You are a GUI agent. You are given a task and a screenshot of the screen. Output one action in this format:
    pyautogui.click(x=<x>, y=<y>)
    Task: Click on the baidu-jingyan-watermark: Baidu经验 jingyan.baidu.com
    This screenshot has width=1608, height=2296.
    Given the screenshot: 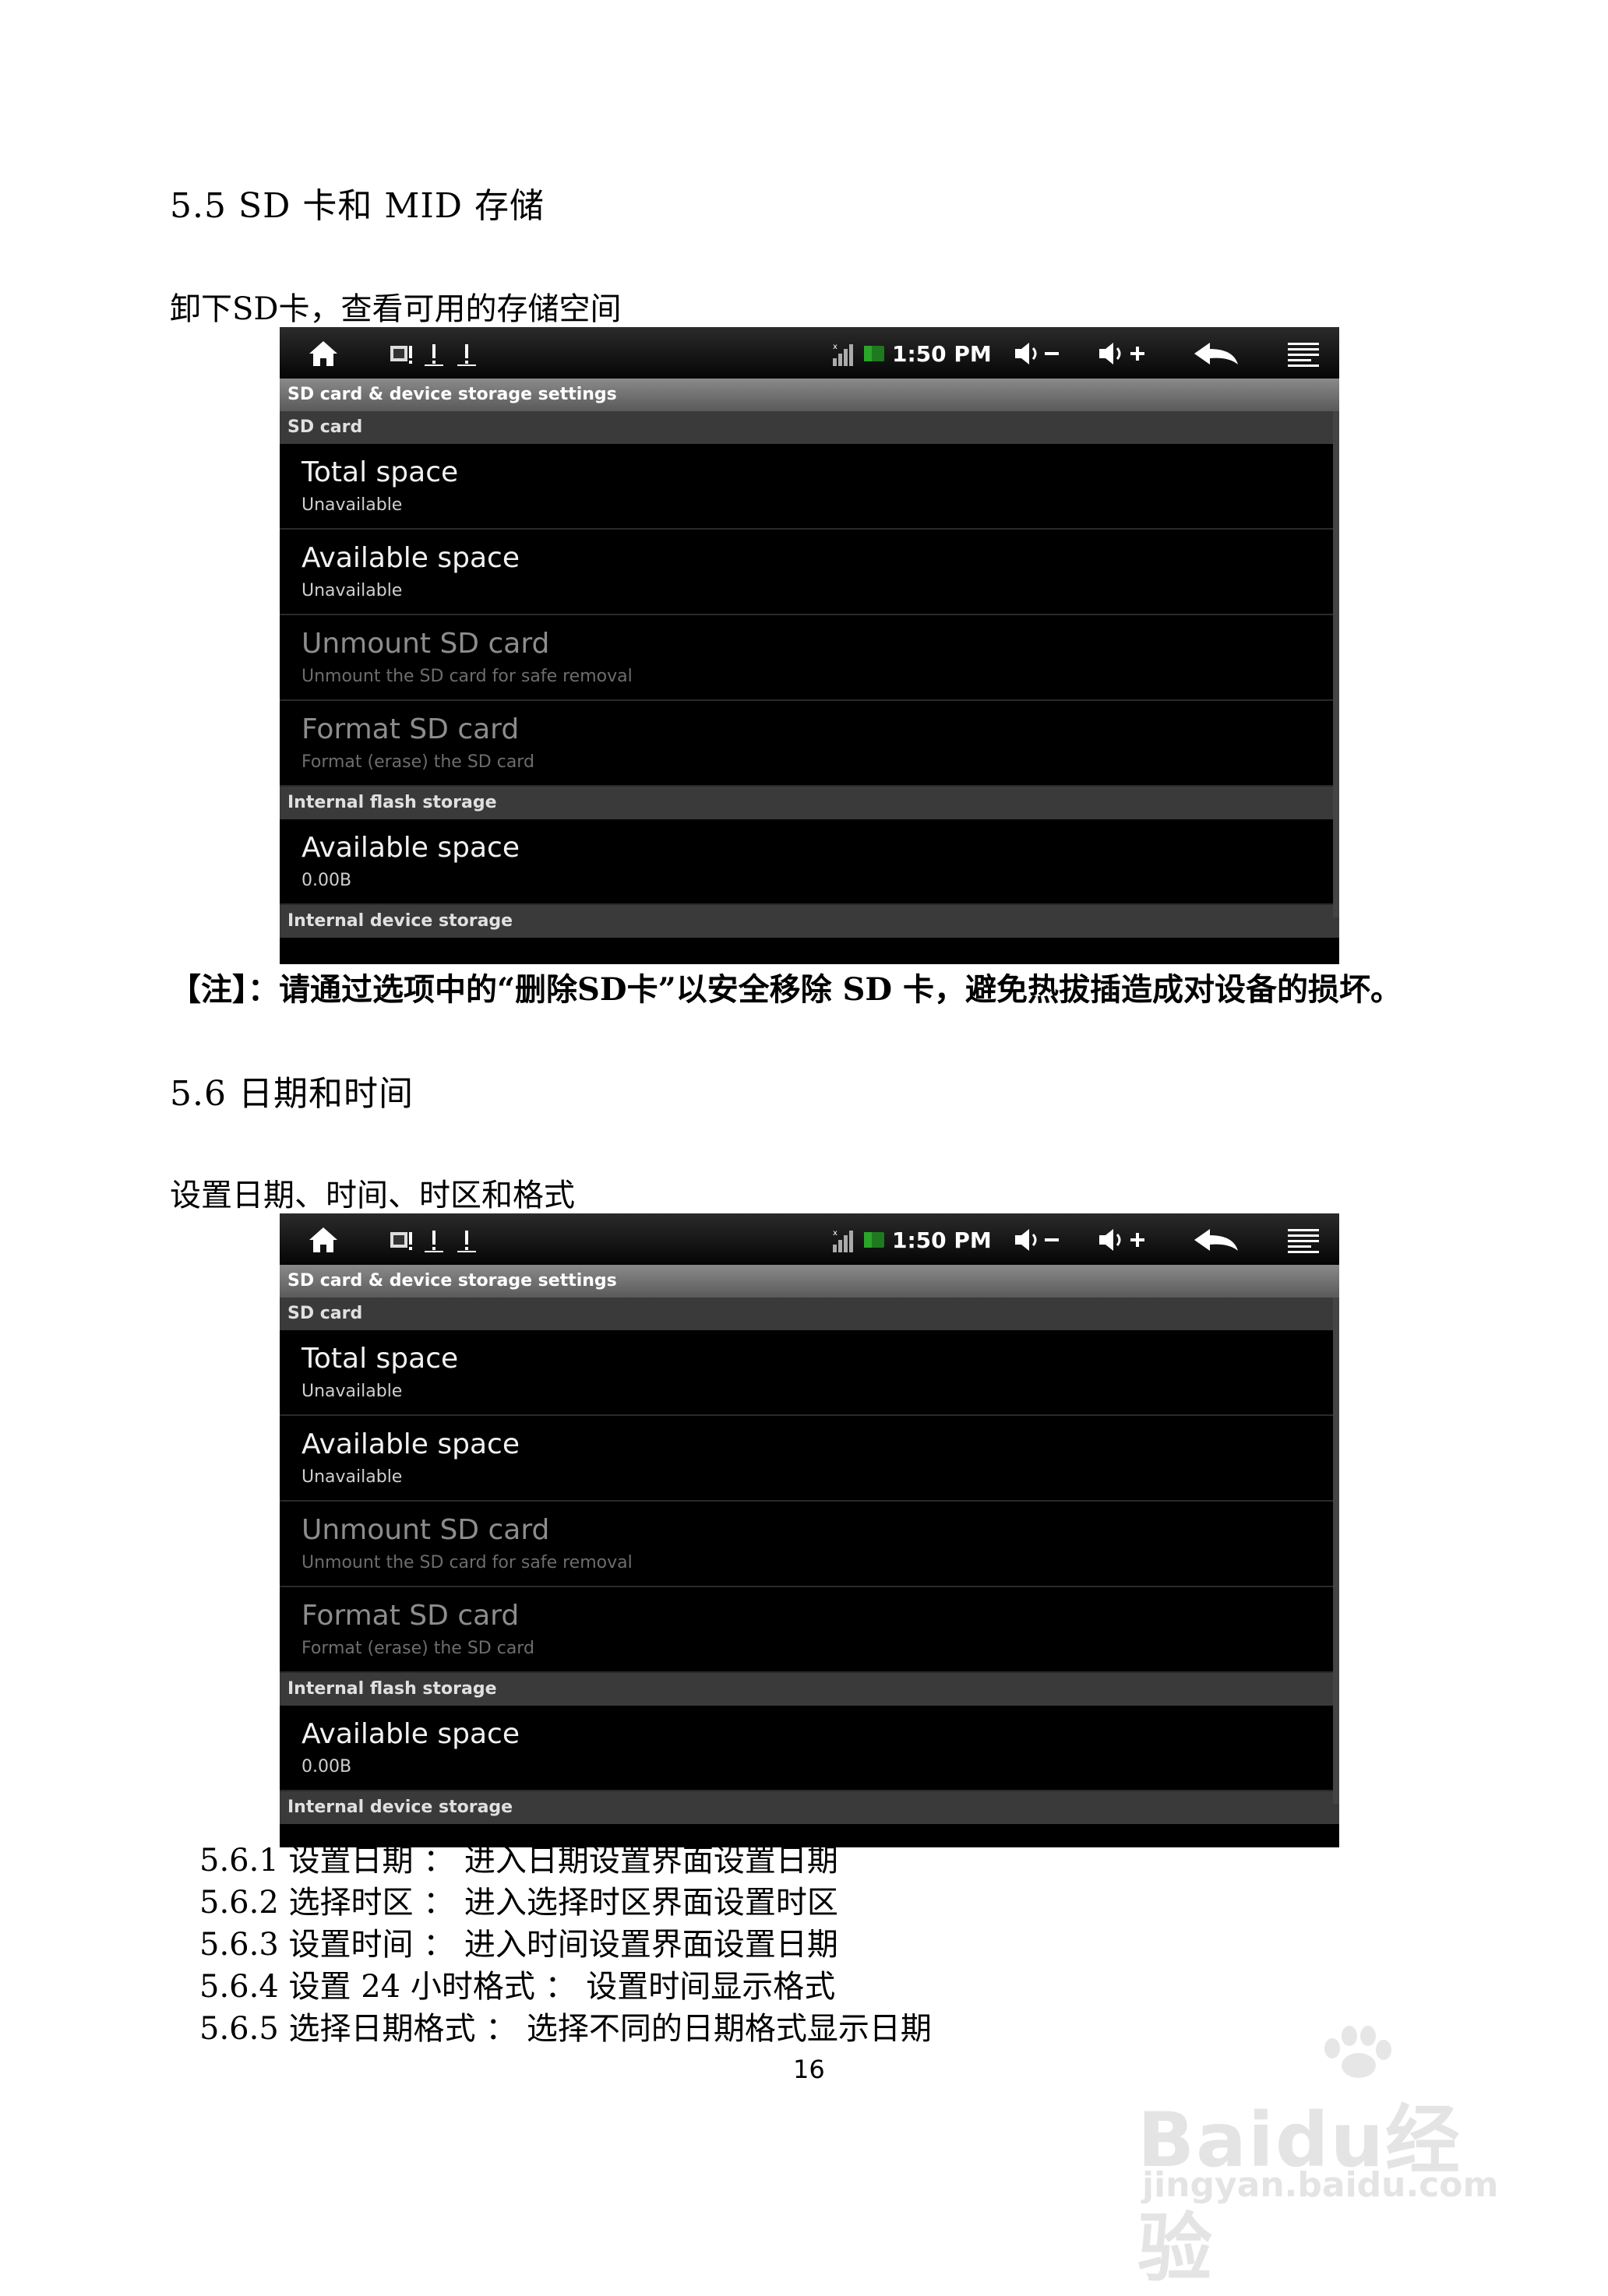 What is the action you would take?
    pyautogui.click(x=1332, y=2158)
    